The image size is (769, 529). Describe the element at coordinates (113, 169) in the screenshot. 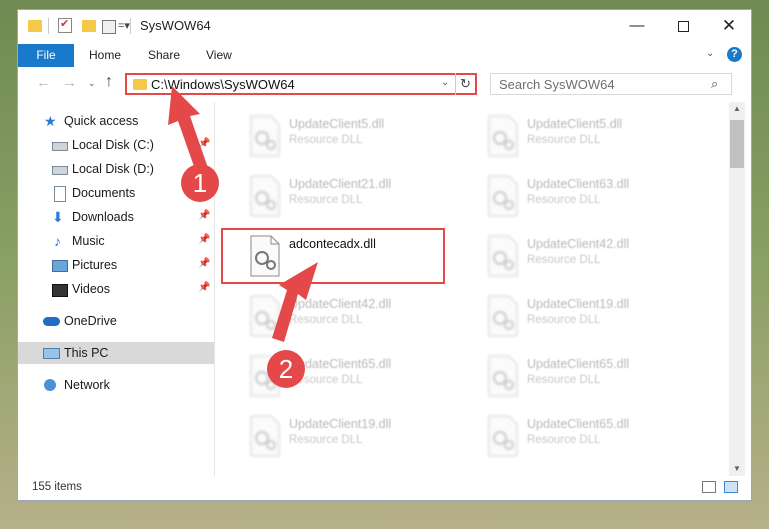

I see `nav-item-label: Local Disk (D:)` at that location.